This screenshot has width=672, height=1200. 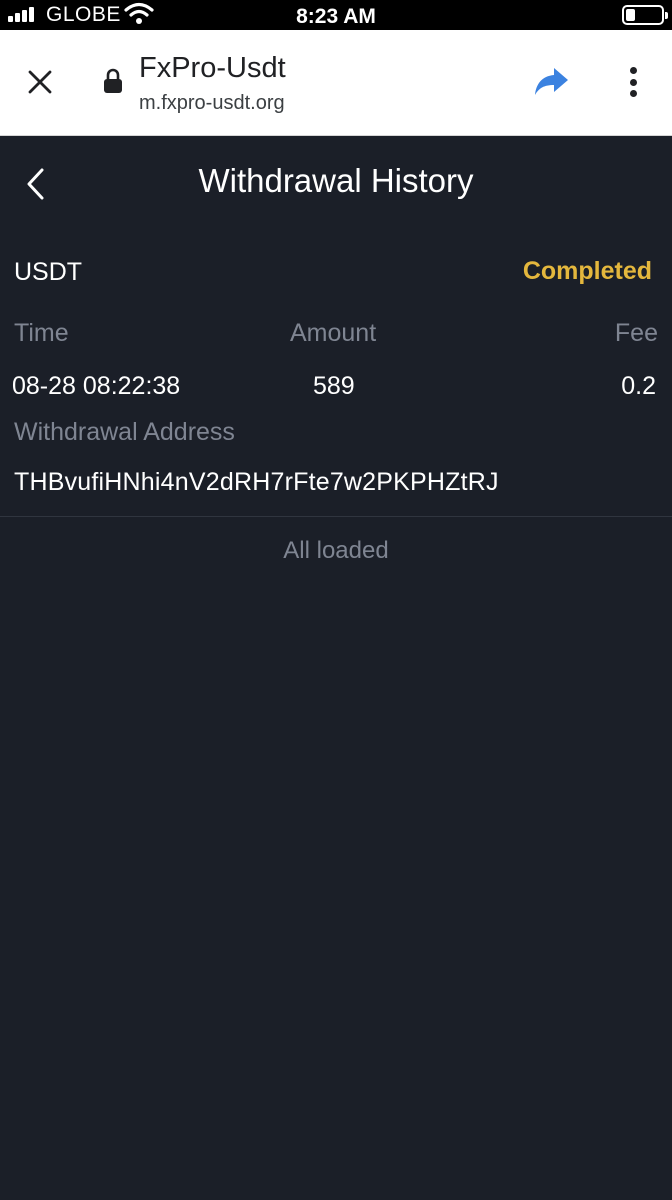 I want to click on all-loaded-text: All loaded, so click(x=336, y=550).